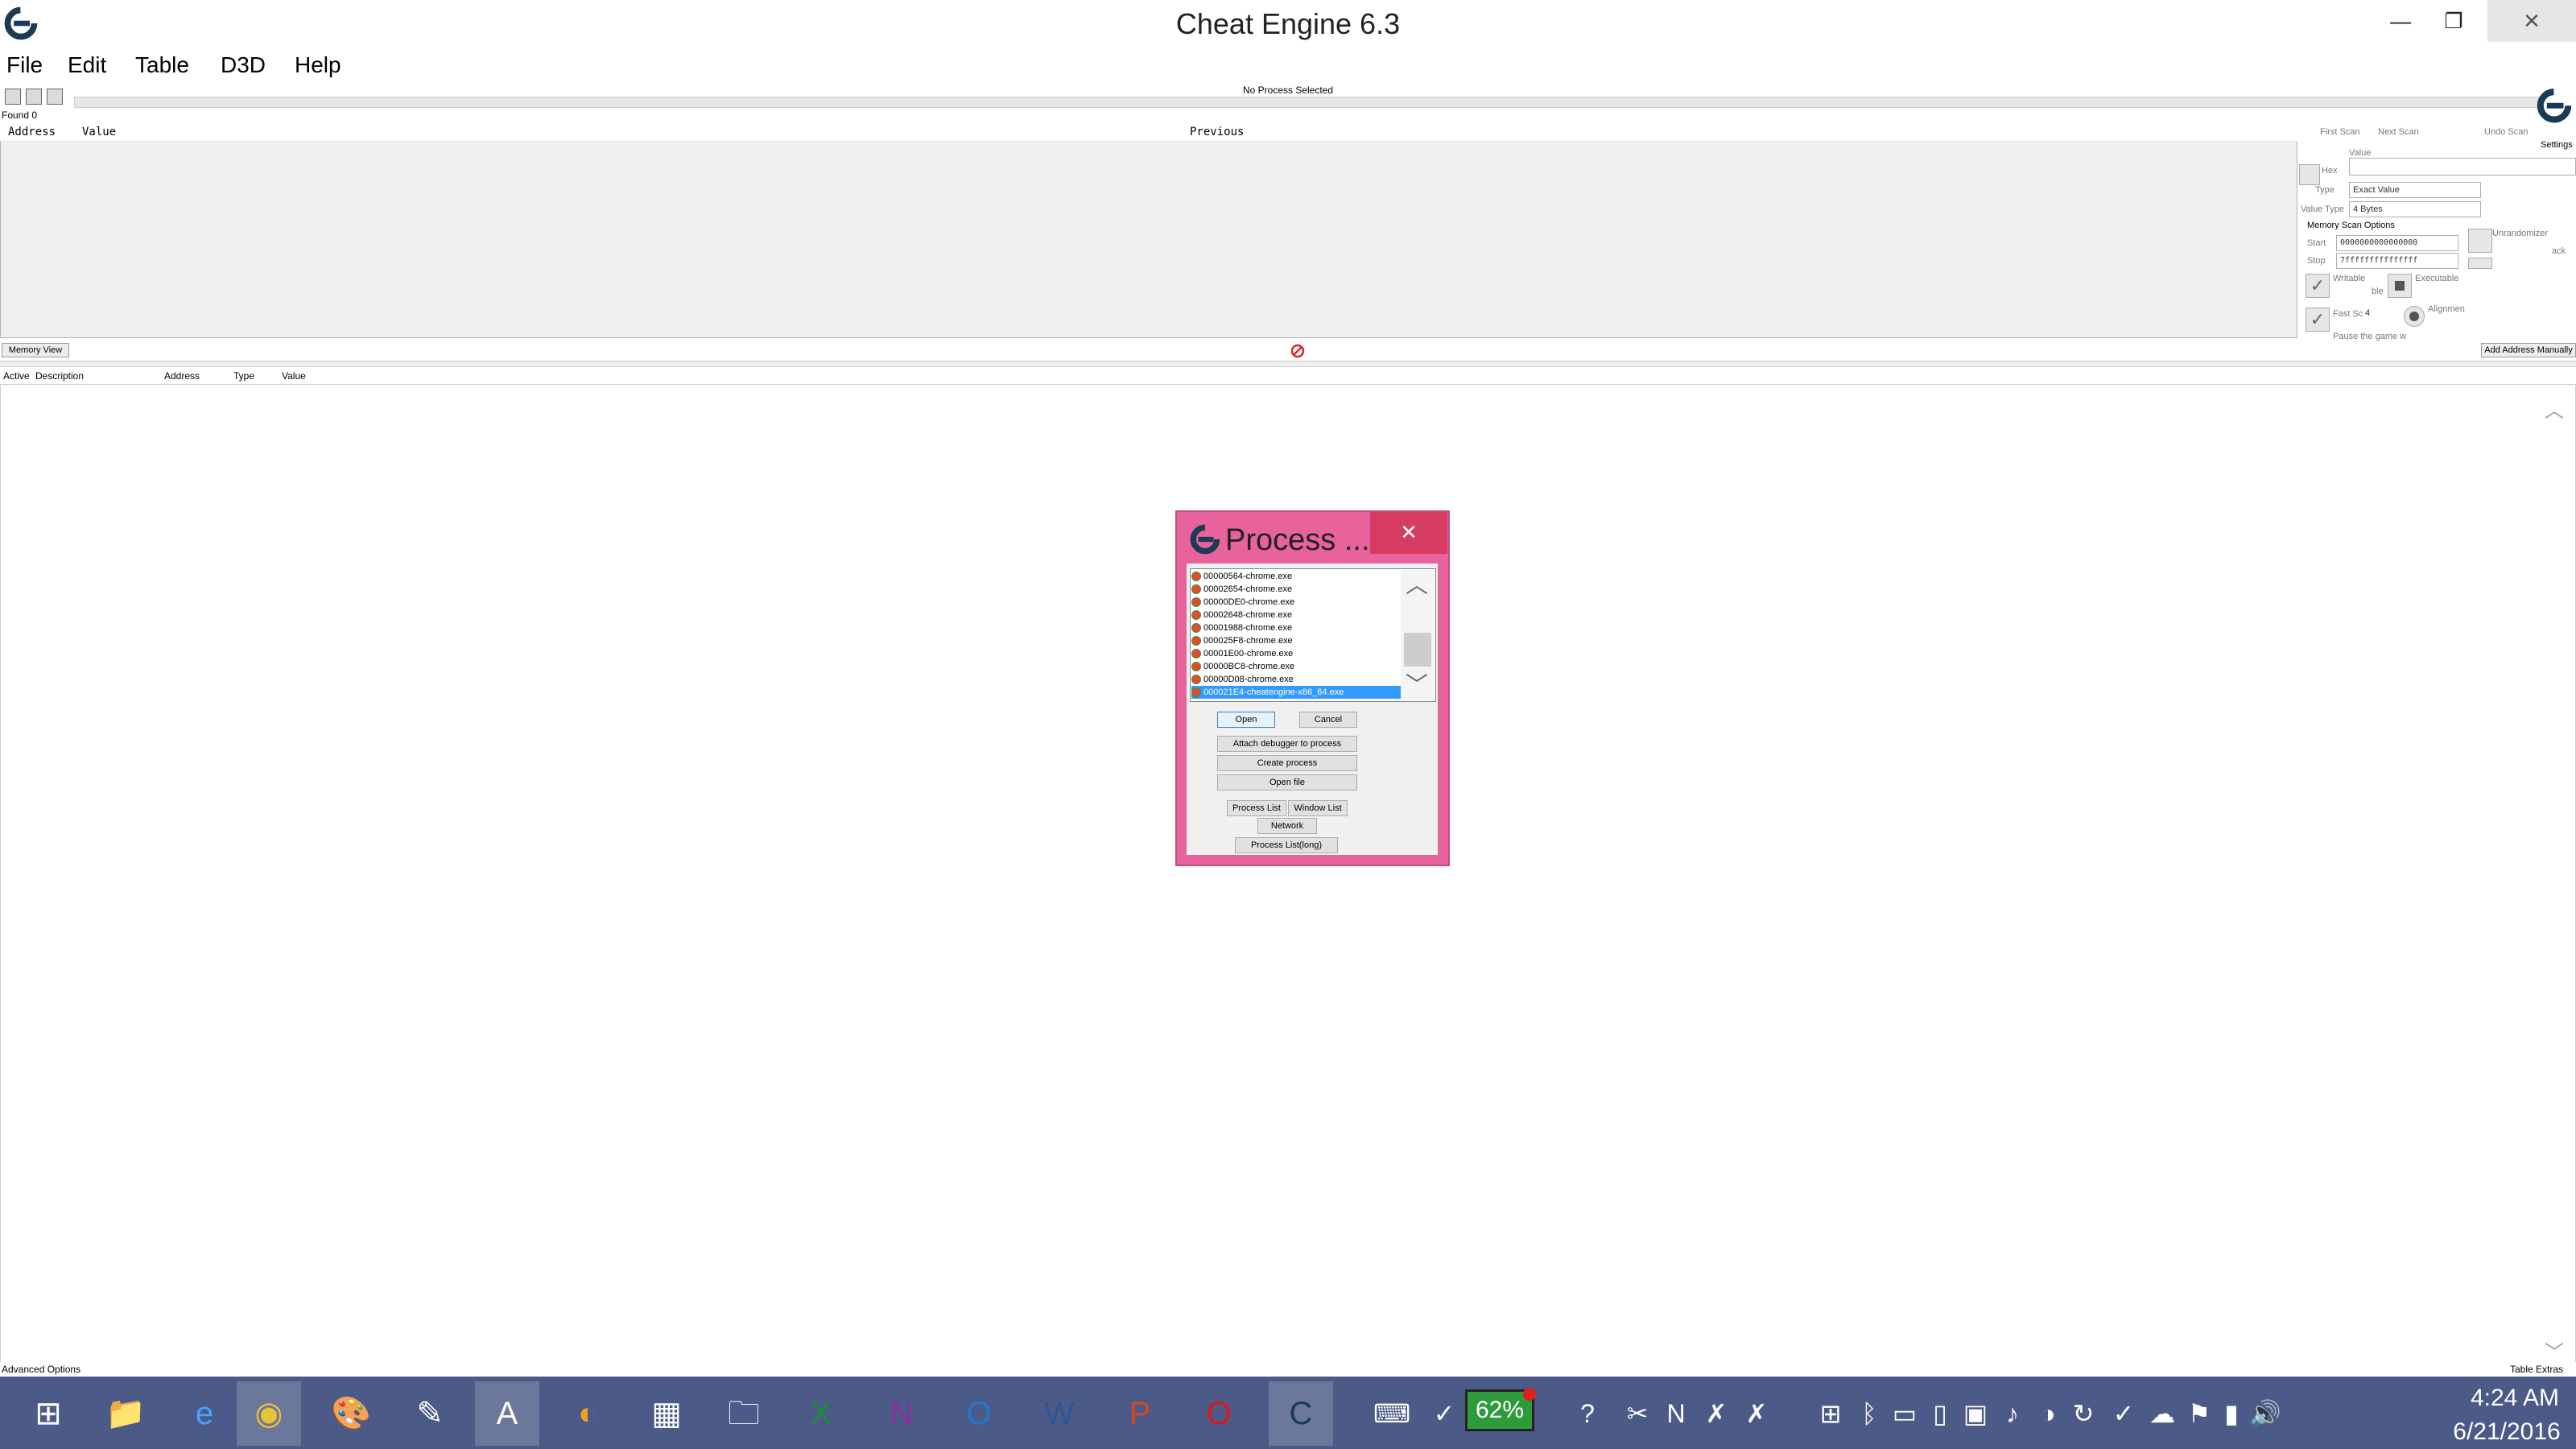 This screenshot has height=1449, width=2576. What do you see at coordinates (821, 1413) in the screenshot?
I see `excel-icon: X` at bounding box center [821, 1413].